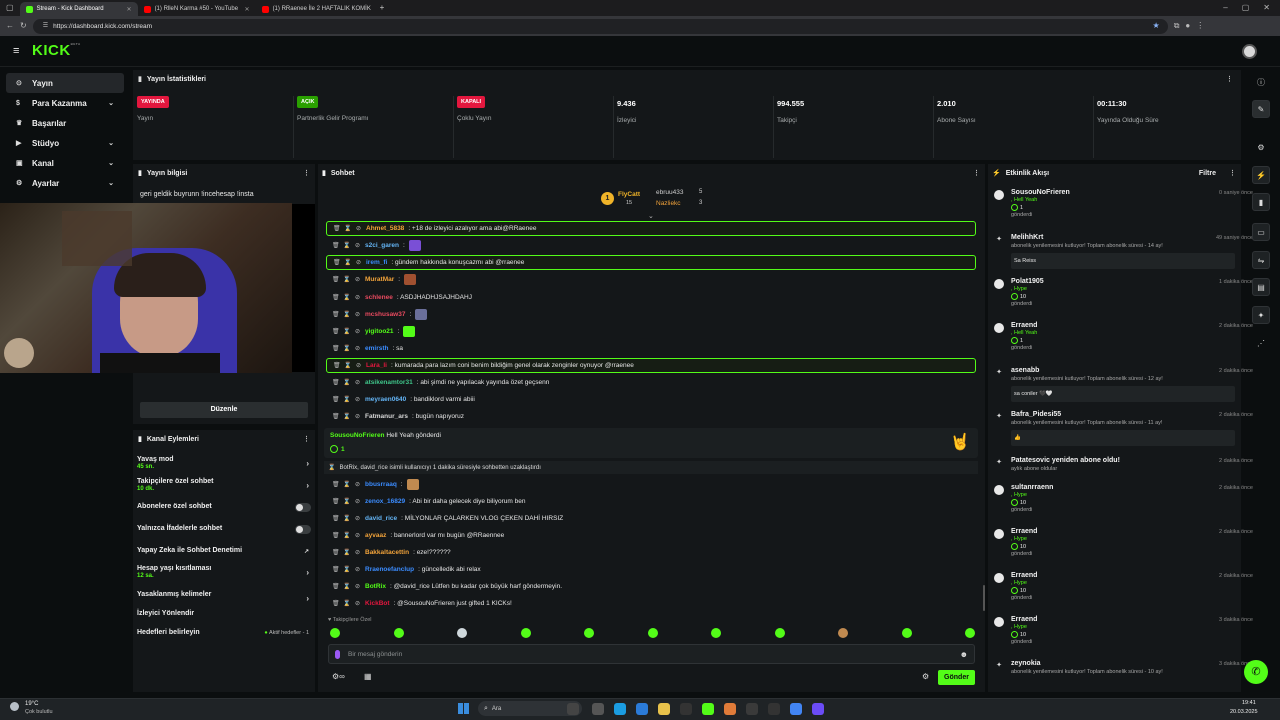 The height and width of the screenshot is (720, 1280). What do you see at coordinates (1177, 26) in the screenshot?
I see `extensions-icon: ⧉` at bounding box center [1177, 26].